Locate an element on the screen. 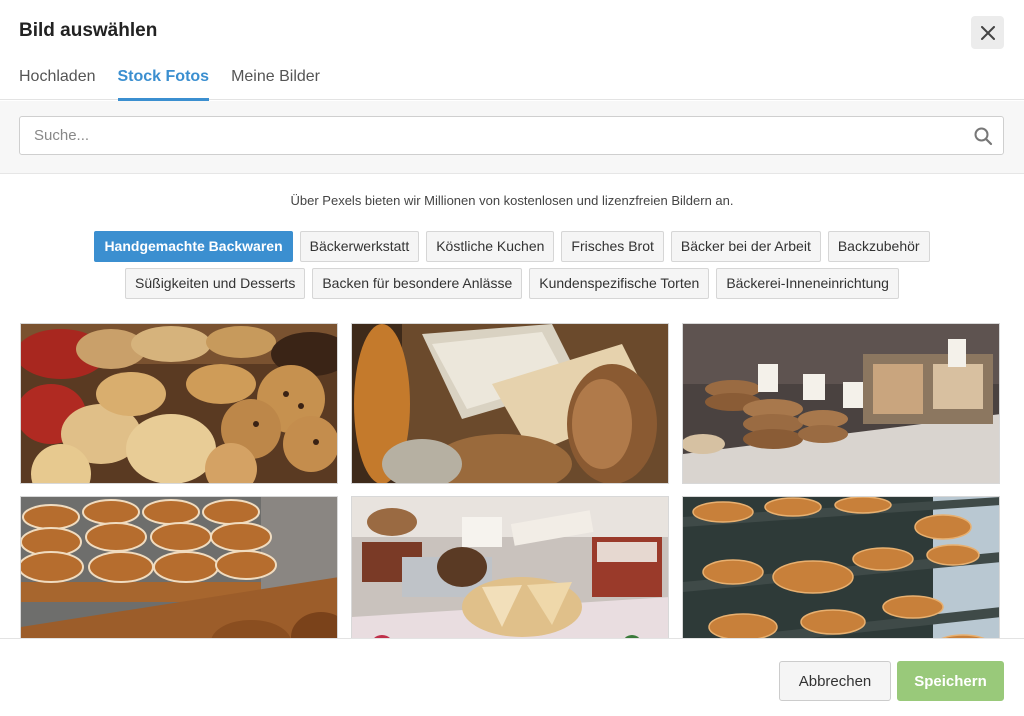 The height and width of the screenshot is (716, 1024). tab-my-images: Meine Bilder is located at coordinates (275, 84).